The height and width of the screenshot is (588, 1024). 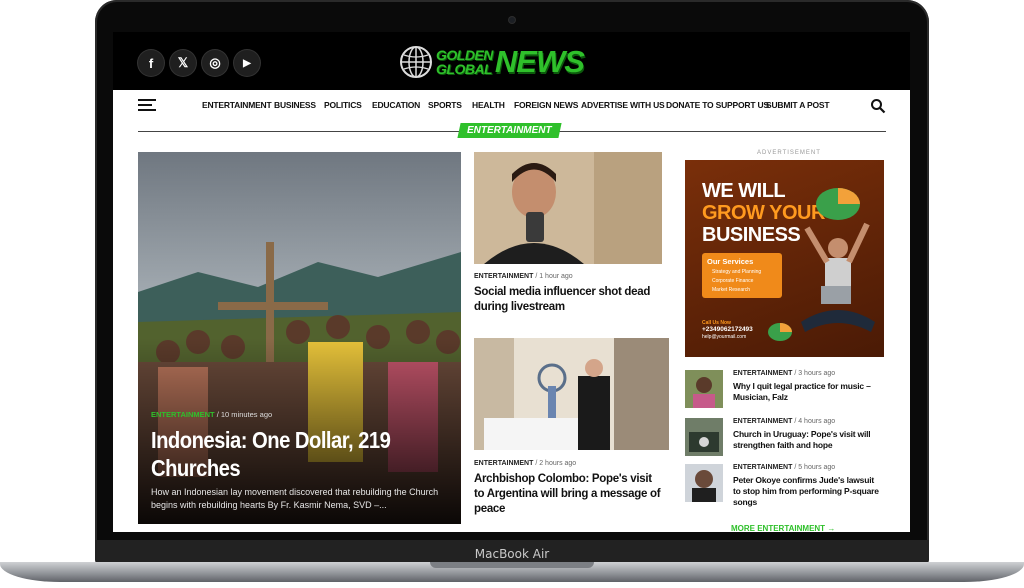 I want to click on facebook-icon: f, so click(x=151, y=63).